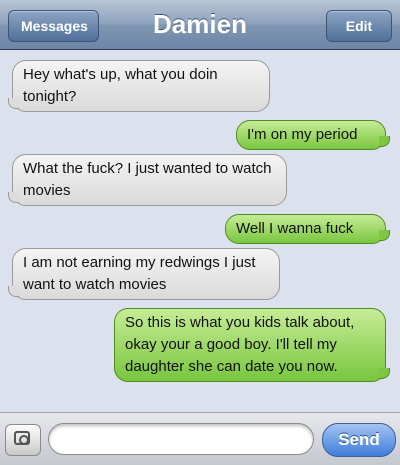  Describe the element at coordinates (181, 439) in the screenshot. I see `message-input` at that location.